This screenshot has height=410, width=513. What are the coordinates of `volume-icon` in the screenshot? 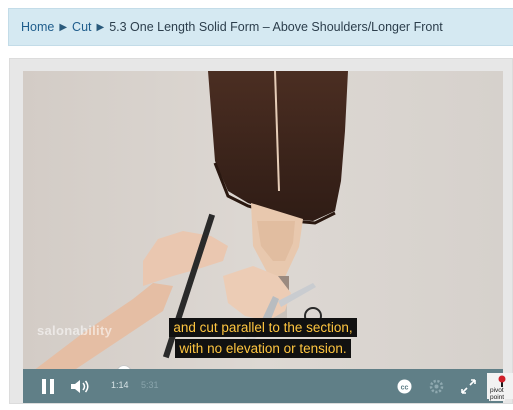 It's located at (81, 386).